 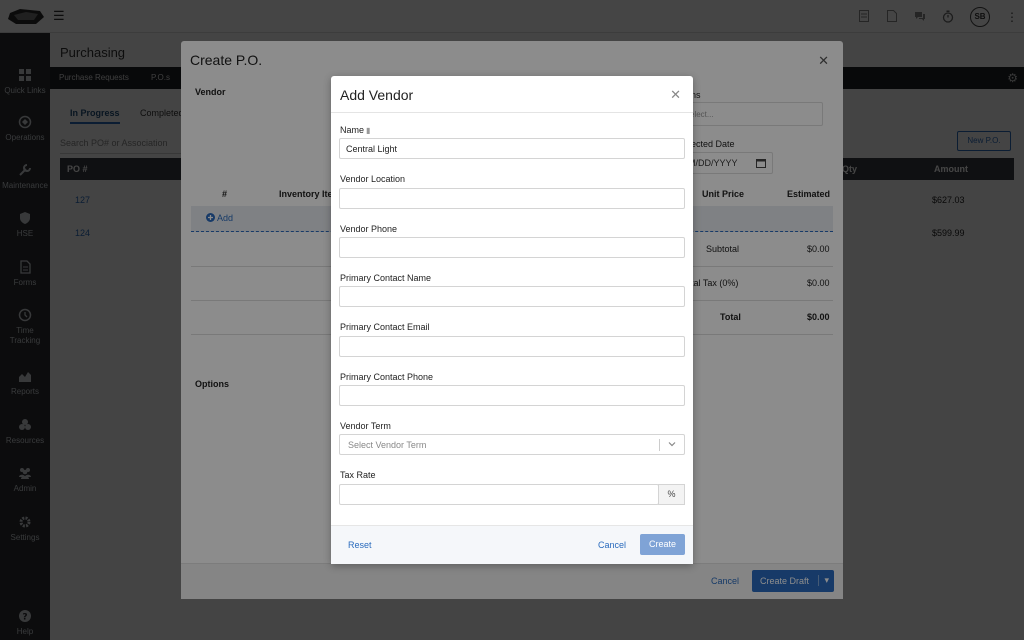 I want to click on reset-button: Reset, so click(x=360, y=545).